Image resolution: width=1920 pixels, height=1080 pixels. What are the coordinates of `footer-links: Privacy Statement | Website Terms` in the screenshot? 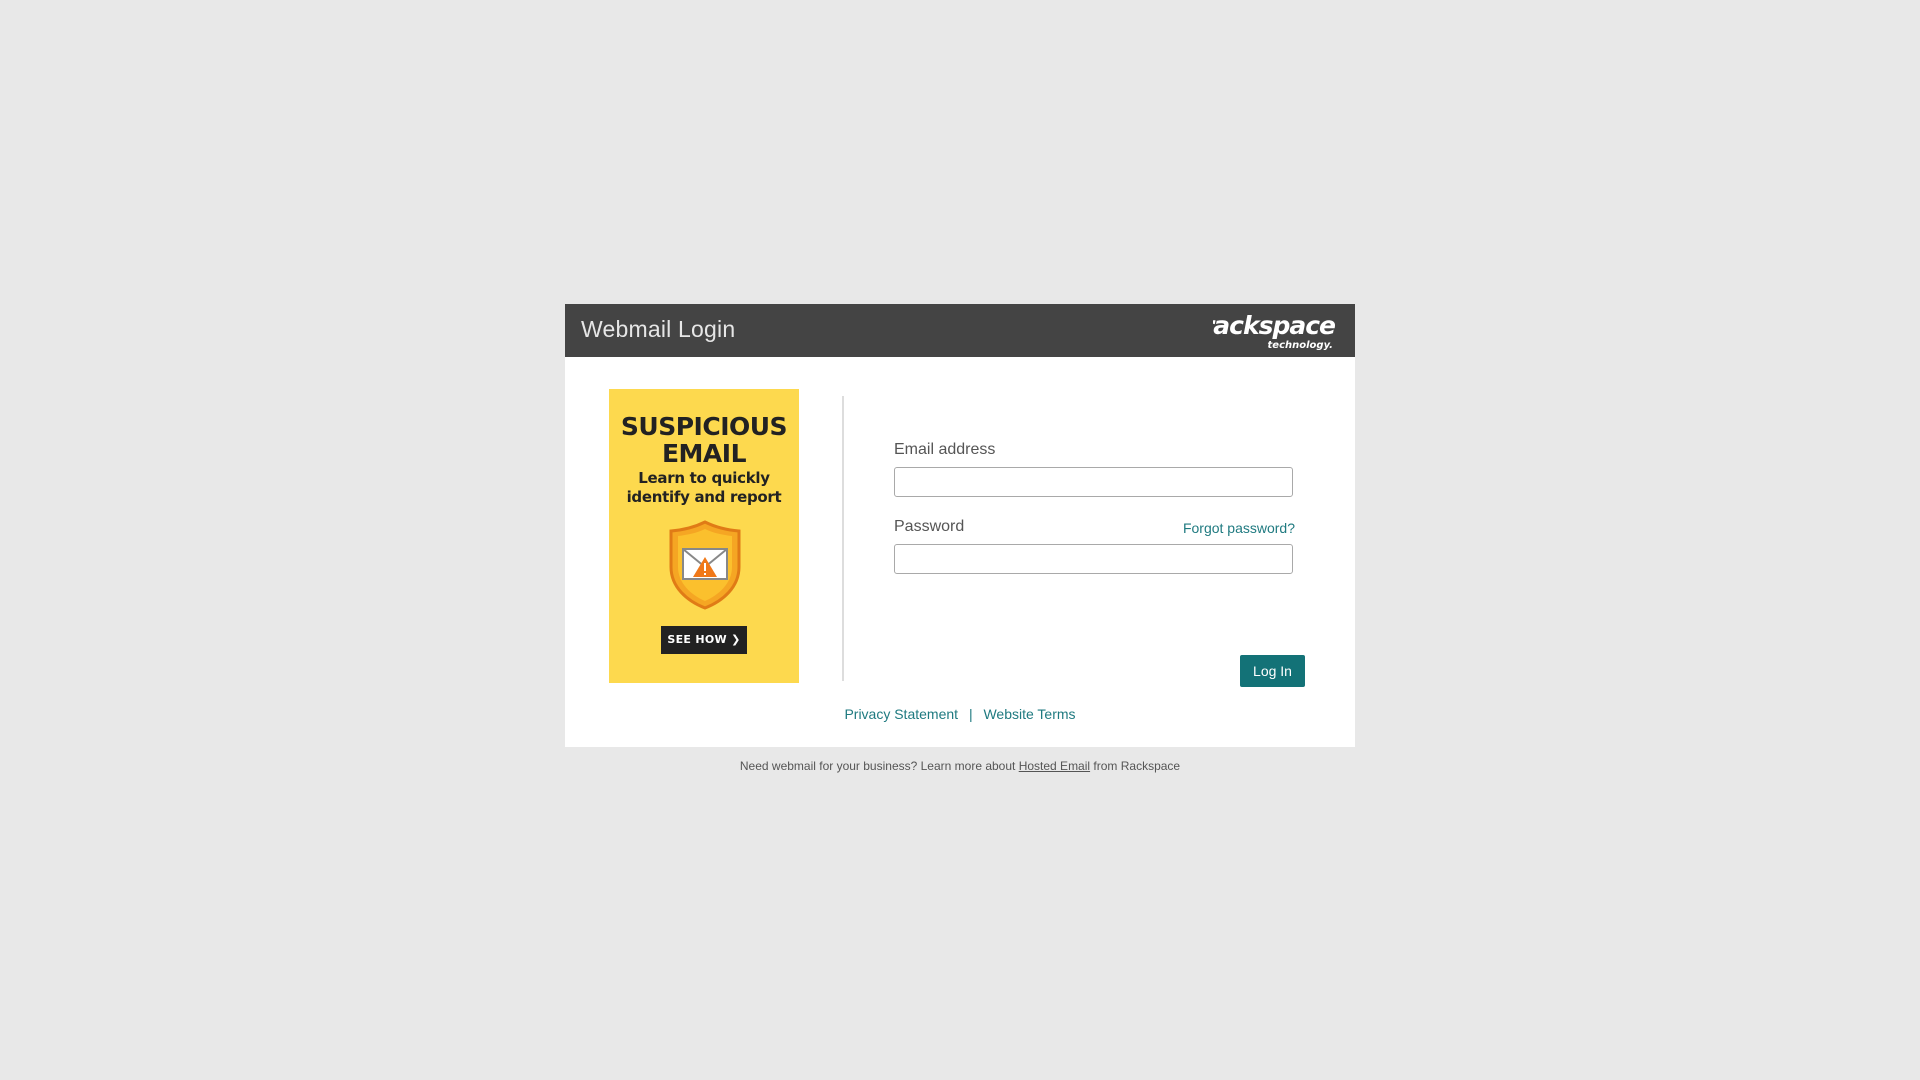 It's located at (960, 714).